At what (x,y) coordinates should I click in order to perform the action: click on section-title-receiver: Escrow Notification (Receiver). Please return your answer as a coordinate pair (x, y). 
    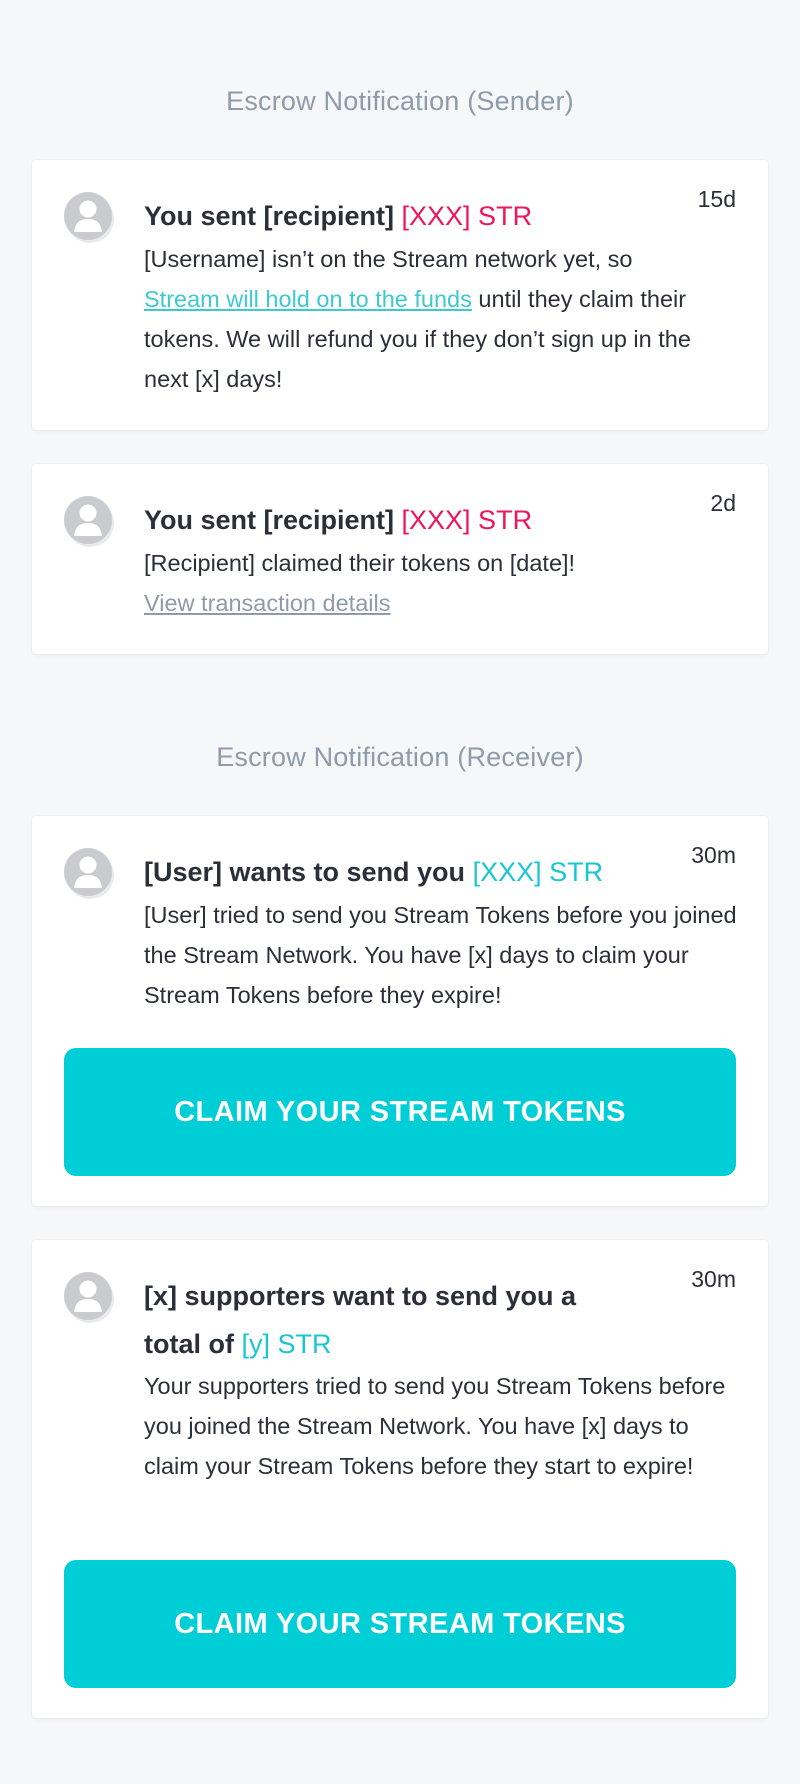
    Looking at the image, I should click on (400, 757).